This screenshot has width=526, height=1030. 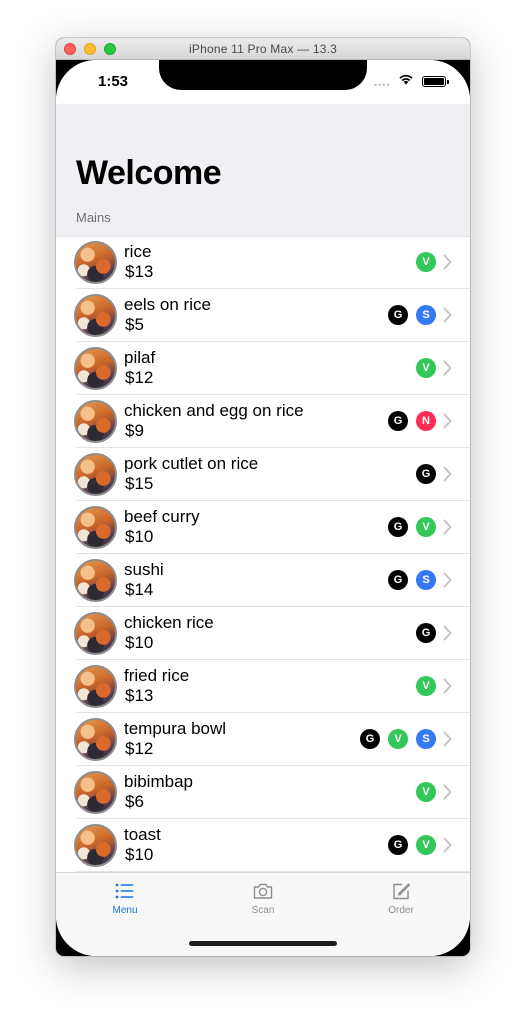 What do you see at coordinates (167, 304) in the screenshot?
I see `menu-item-name: eels on rice` at bounding box center [167, 304].